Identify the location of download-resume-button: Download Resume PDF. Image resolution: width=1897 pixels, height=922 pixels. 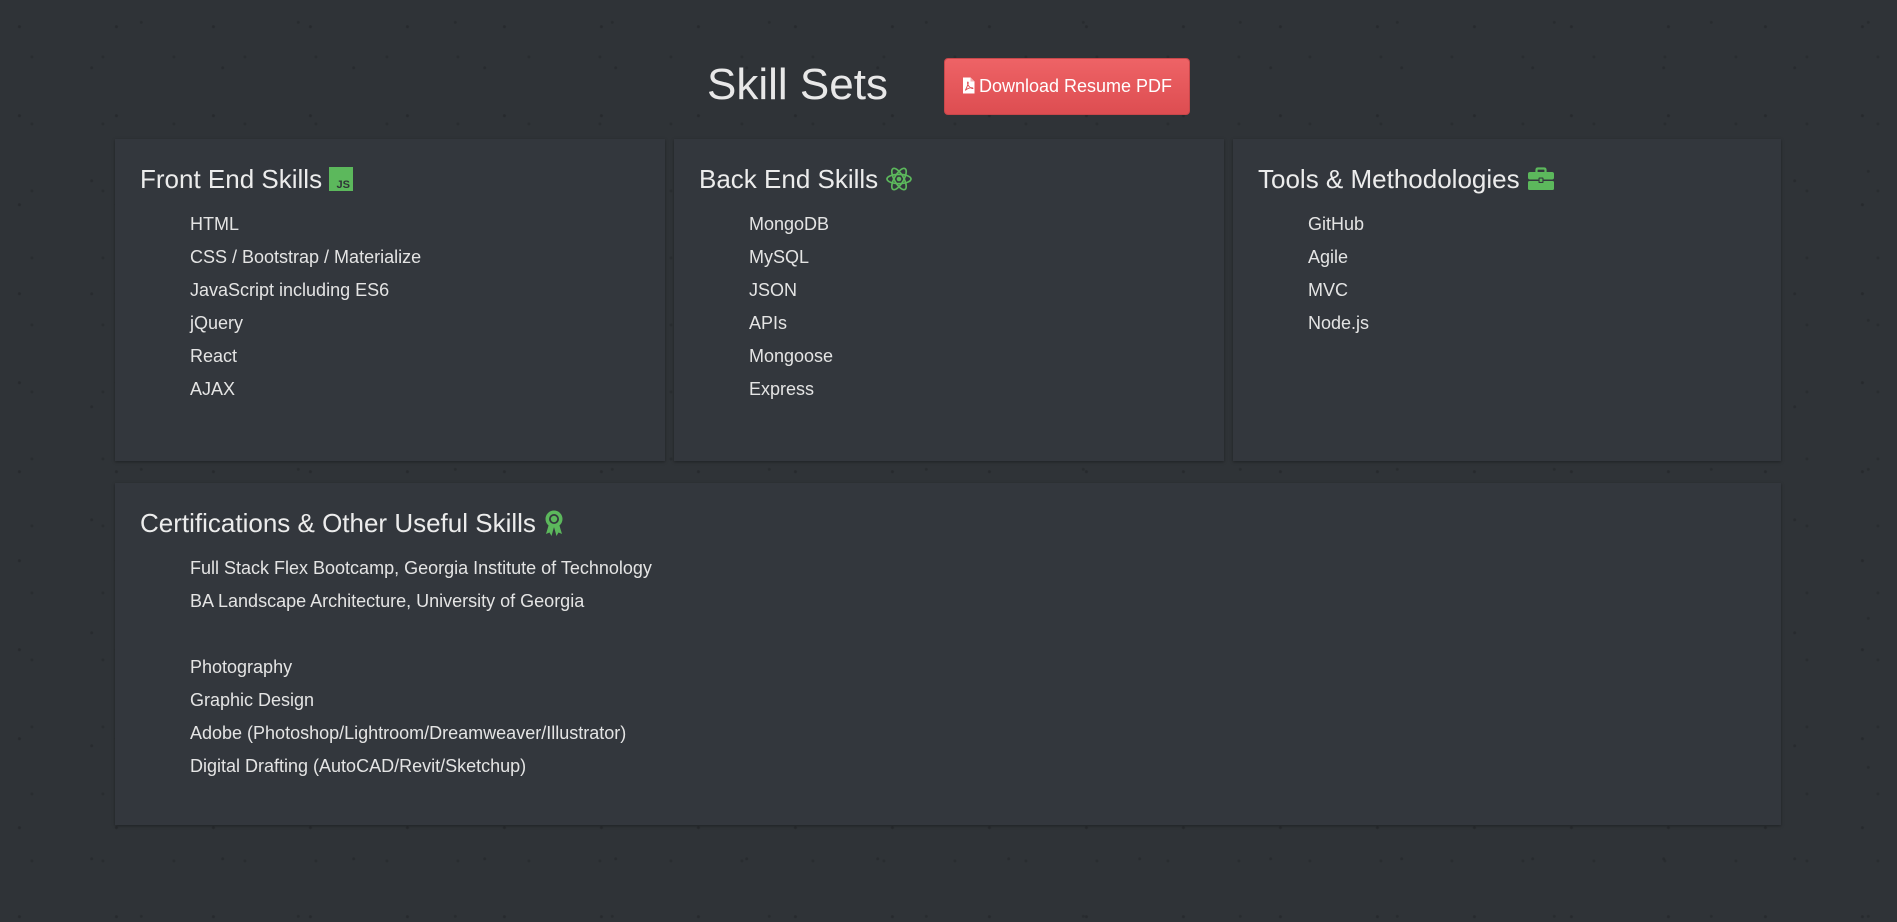
(1067, 86).